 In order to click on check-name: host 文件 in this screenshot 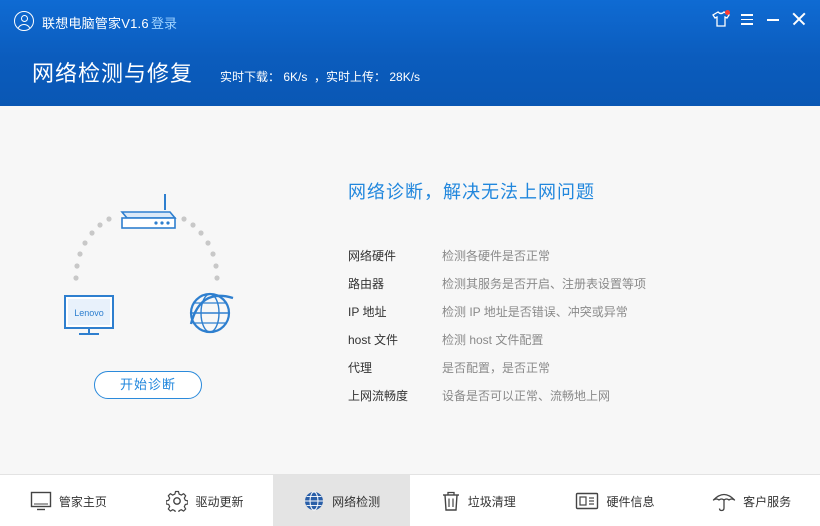, I will do `click(373, 339)`.